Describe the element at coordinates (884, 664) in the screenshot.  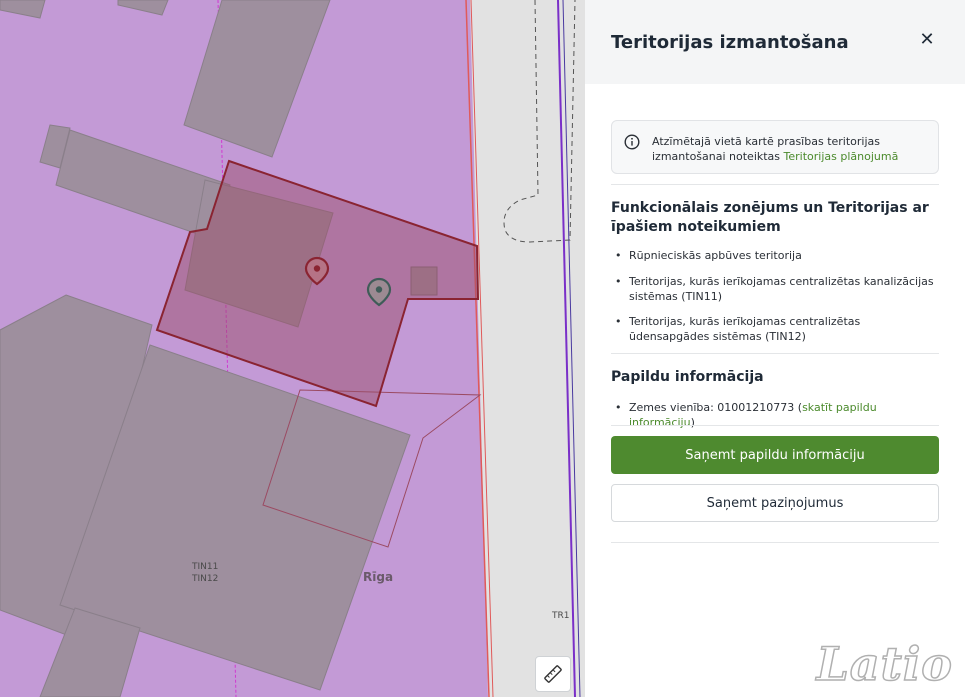
I see `latio-logo: Latio` at that location.